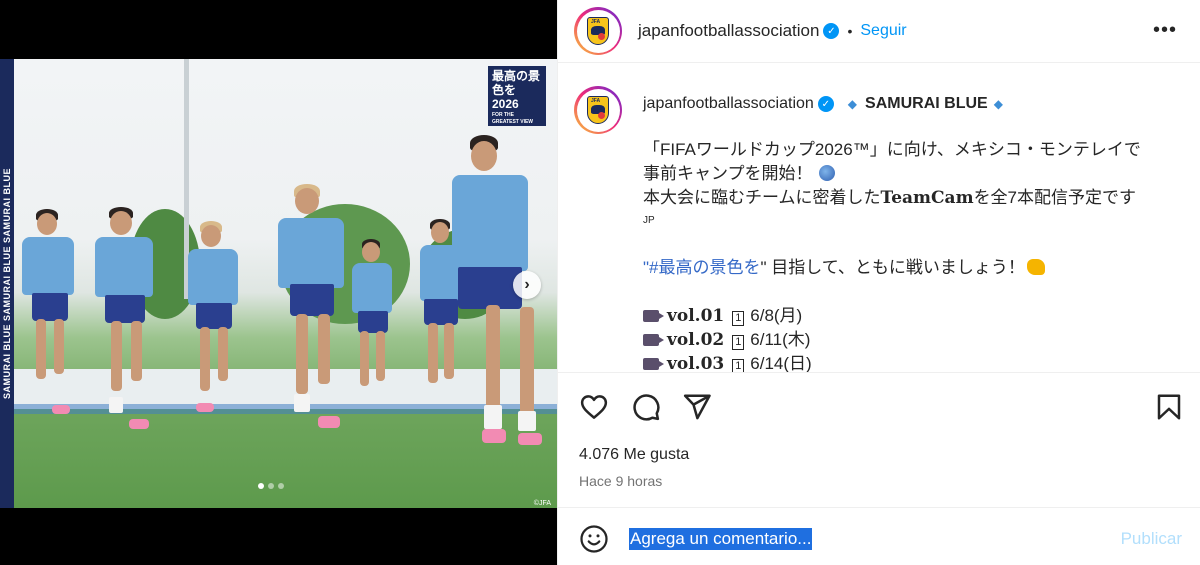 This screenshot has height=565, width=1200. Describe the element at coordinates (913, 316) in the screenshot. I see `episode-item: vol.01 1 6/8(月)` at that location.